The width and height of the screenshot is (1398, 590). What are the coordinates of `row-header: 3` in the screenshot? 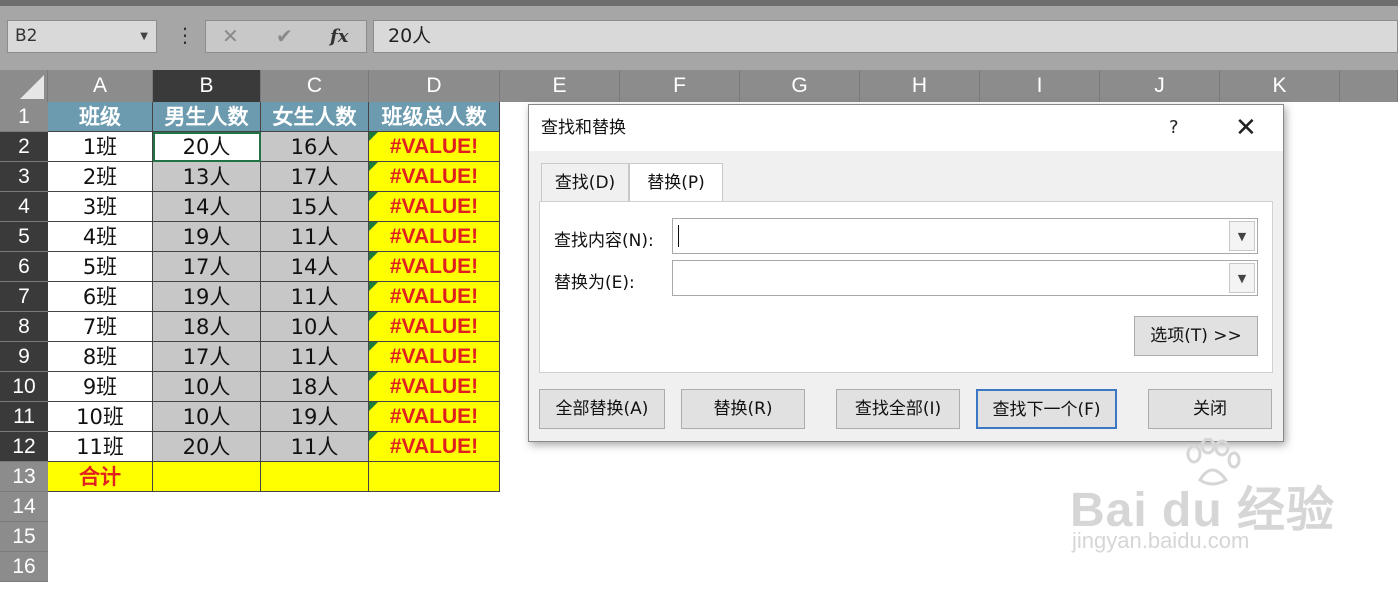 It's located at (24, 177).